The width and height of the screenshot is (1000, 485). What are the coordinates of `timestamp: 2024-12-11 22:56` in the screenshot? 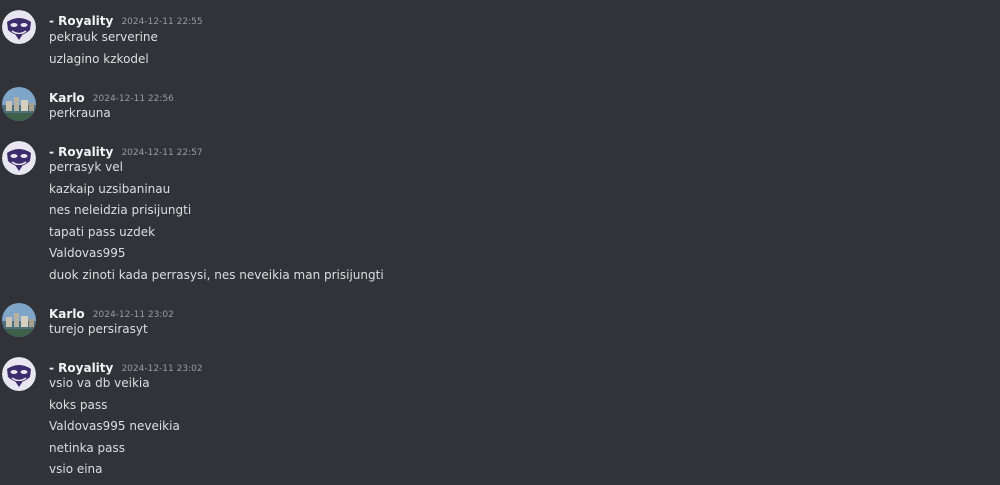 It's located at (133, 99).